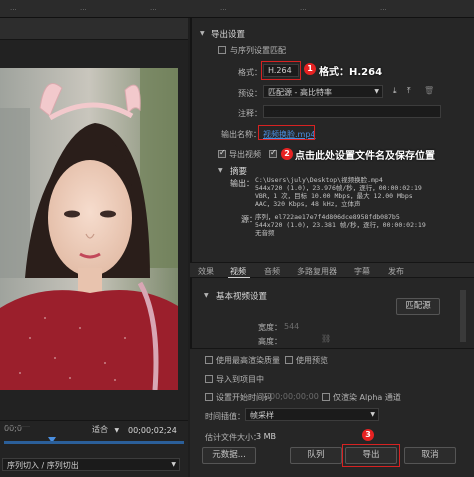  What do you see at coordinates (429, 90) in the screenshot?
I see `delete-preset-icon: 🗑` at bounding box center [429, 90].